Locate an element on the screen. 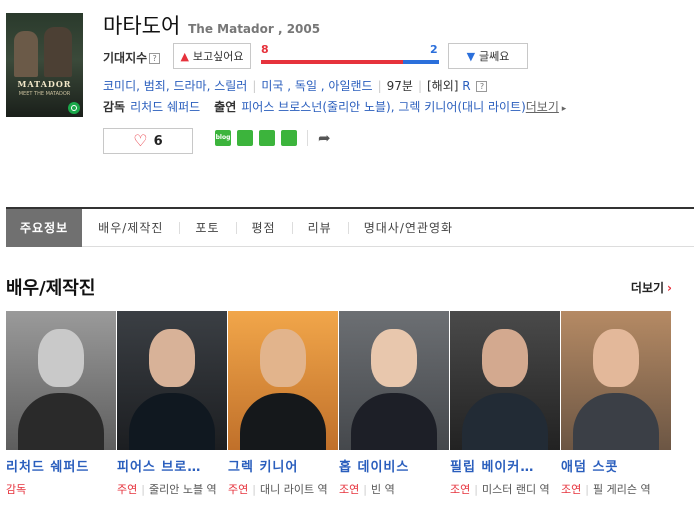  cast-link: 피어스 브로스넌(줄리안 노블), 그렉 키니어(대니 라이트) is located at coordinates (383, 107).